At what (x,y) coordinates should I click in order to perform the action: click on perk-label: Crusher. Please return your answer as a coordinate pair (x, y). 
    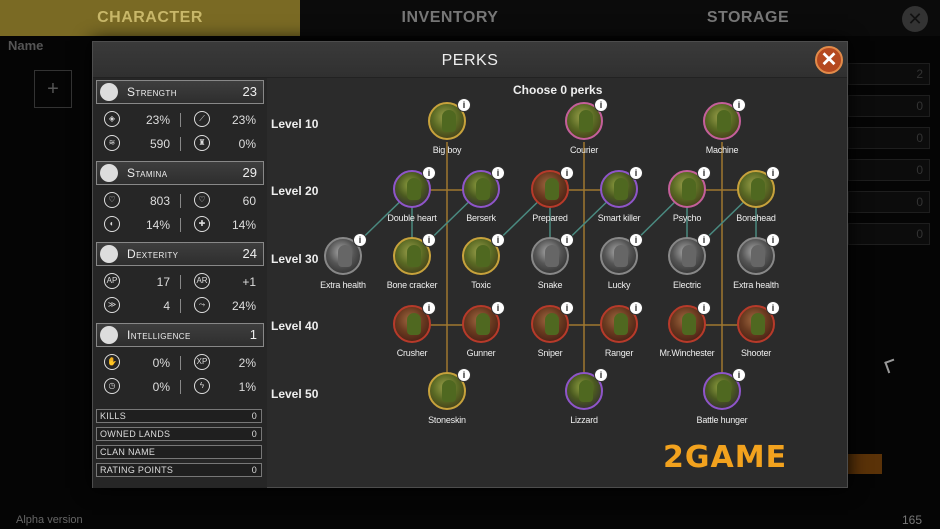
    Looking at the image, I should click on (412, 353).